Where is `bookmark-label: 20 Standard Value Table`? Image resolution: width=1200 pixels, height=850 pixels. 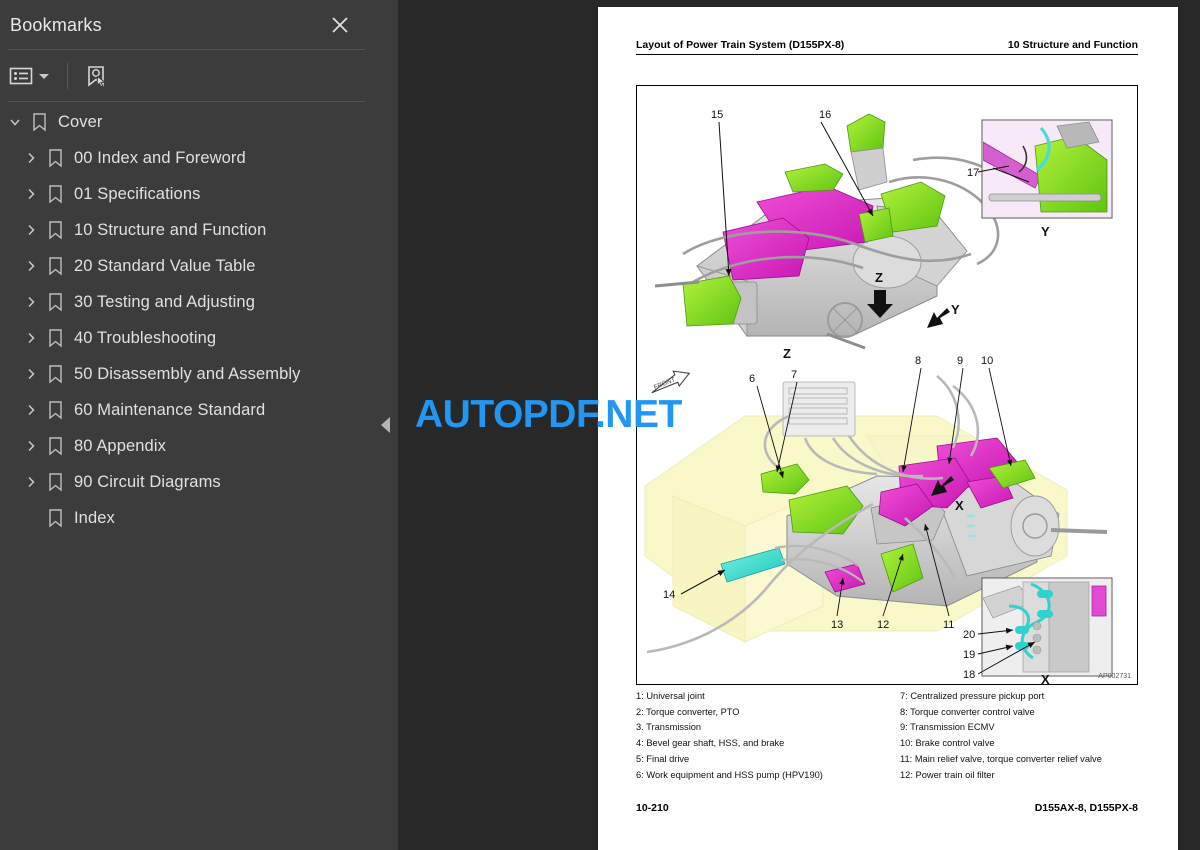
bookmark-label: 20 Standard Value Table is located at coordinates (165, 265).